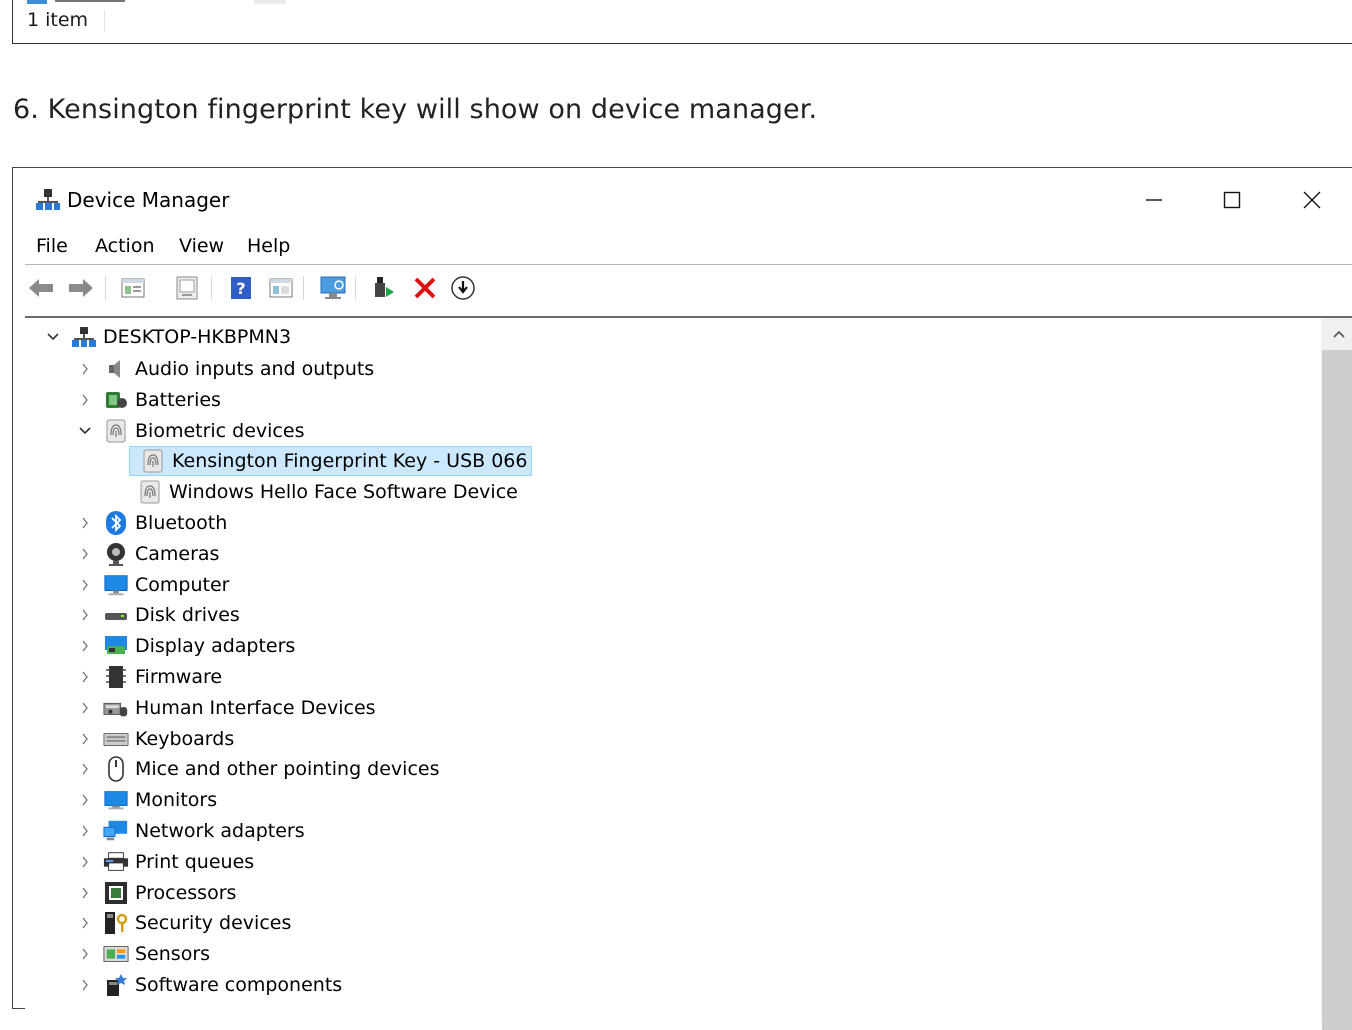  Describe the element at coordinates (255, 369) in the screenshot. I see `tree-item-label: Audio inputs and outputs` at that location.